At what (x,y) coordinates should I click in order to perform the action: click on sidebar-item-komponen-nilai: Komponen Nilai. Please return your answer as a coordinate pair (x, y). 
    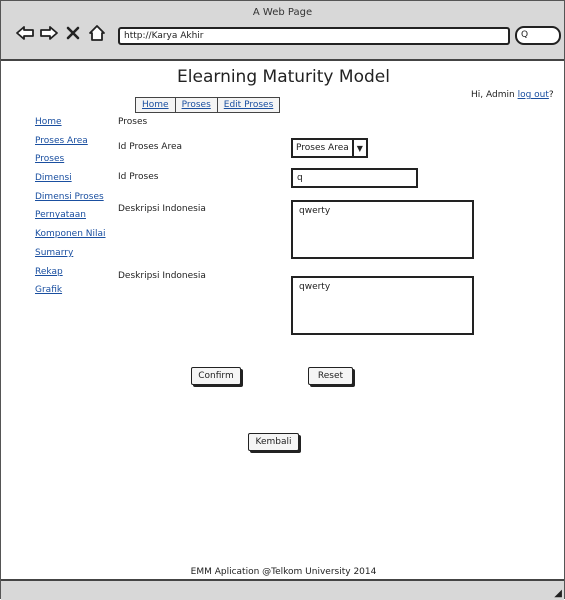
    Looking at the image, I should click on (70, 234).